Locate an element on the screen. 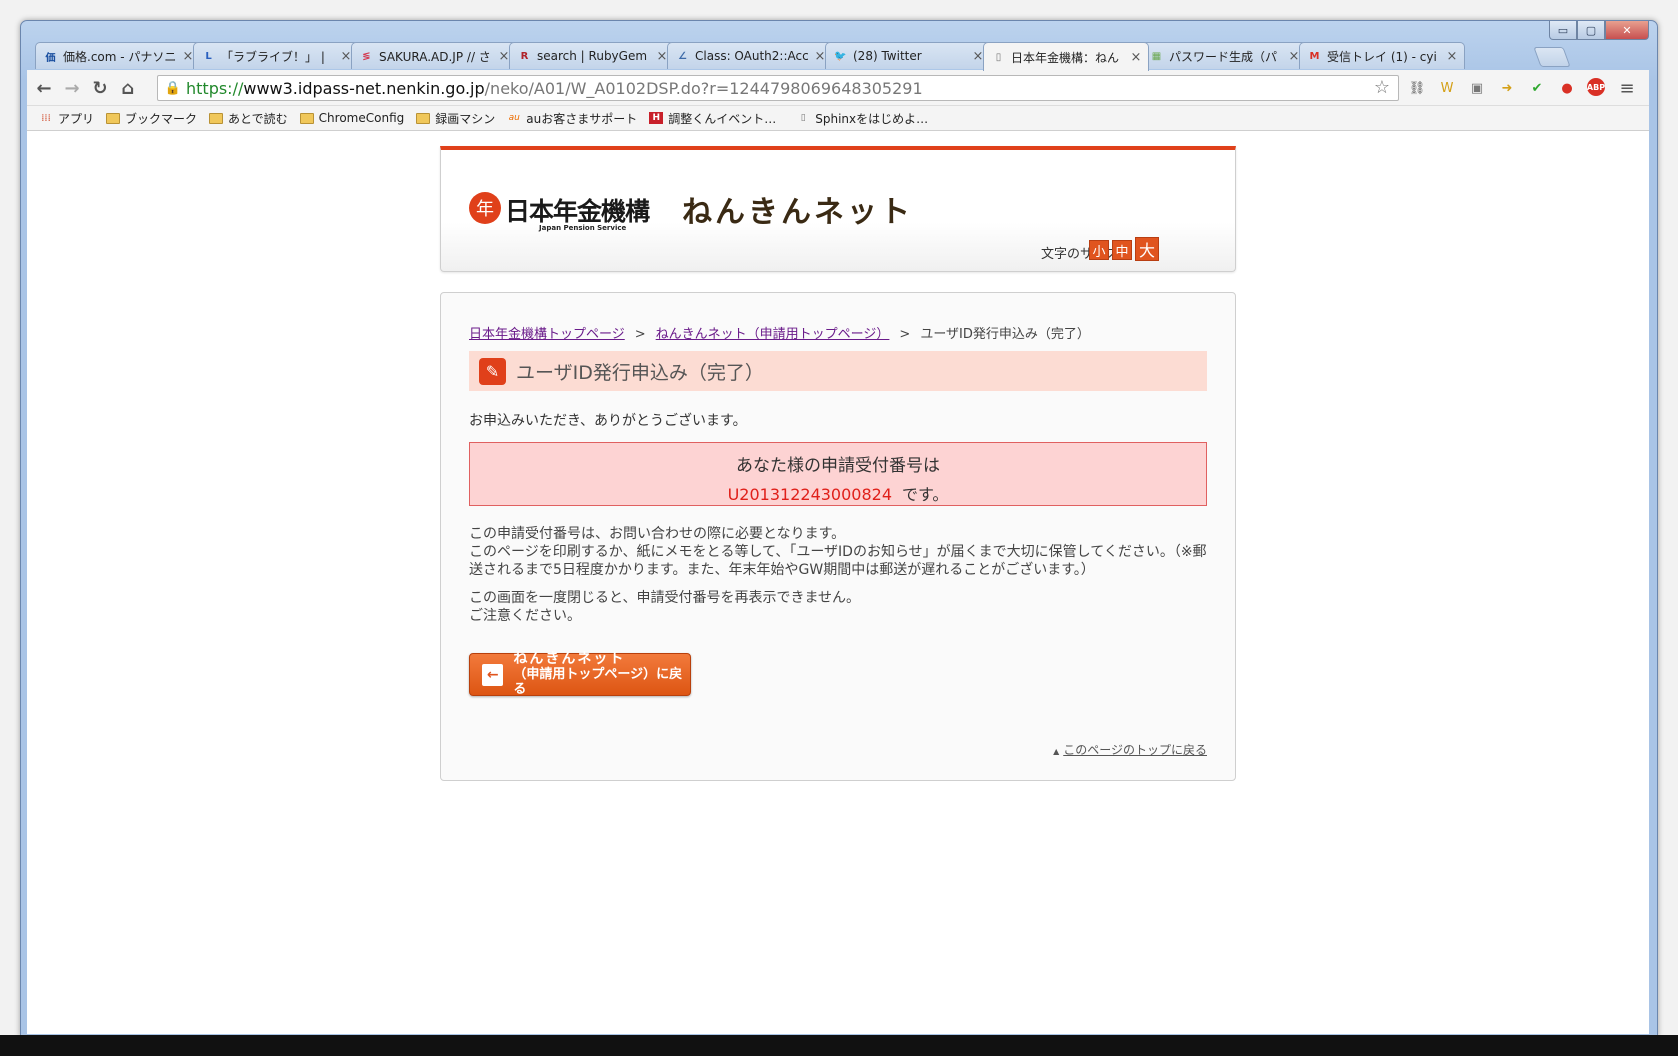  bookmark-label: あとで読む is located at coordinates (258, 118).